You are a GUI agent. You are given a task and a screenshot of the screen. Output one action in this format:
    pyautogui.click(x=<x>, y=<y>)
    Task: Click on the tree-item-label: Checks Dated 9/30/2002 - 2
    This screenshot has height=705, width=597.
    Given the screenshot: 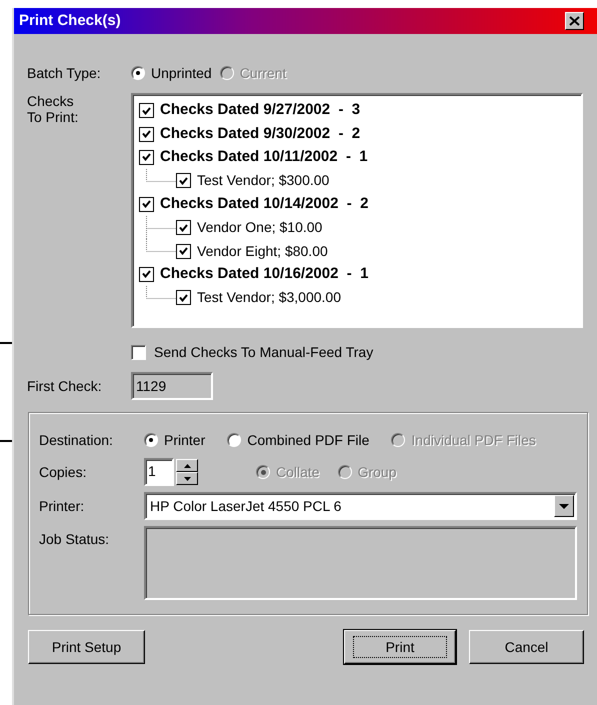 What is the action you would take?
    pyautogui.click(x=260, y=134)
    